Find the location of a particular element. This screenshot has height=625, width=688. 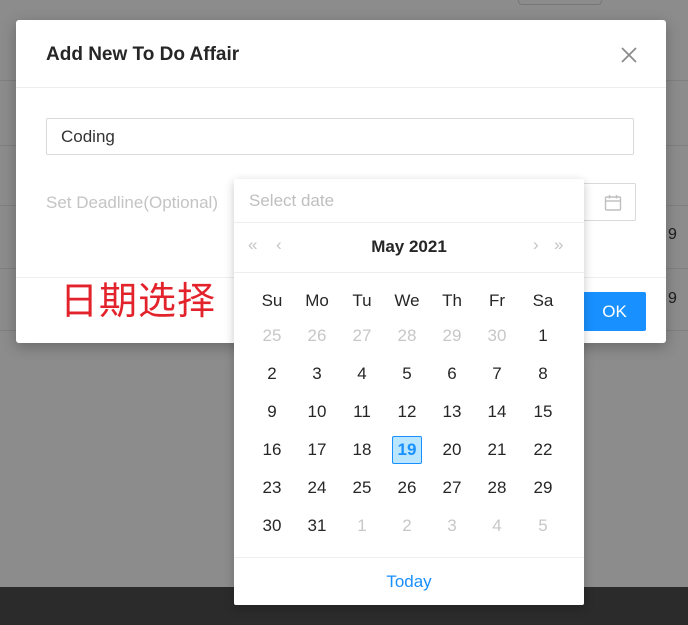

selected-day-cell: 19 is located at coordinates (407, 450).